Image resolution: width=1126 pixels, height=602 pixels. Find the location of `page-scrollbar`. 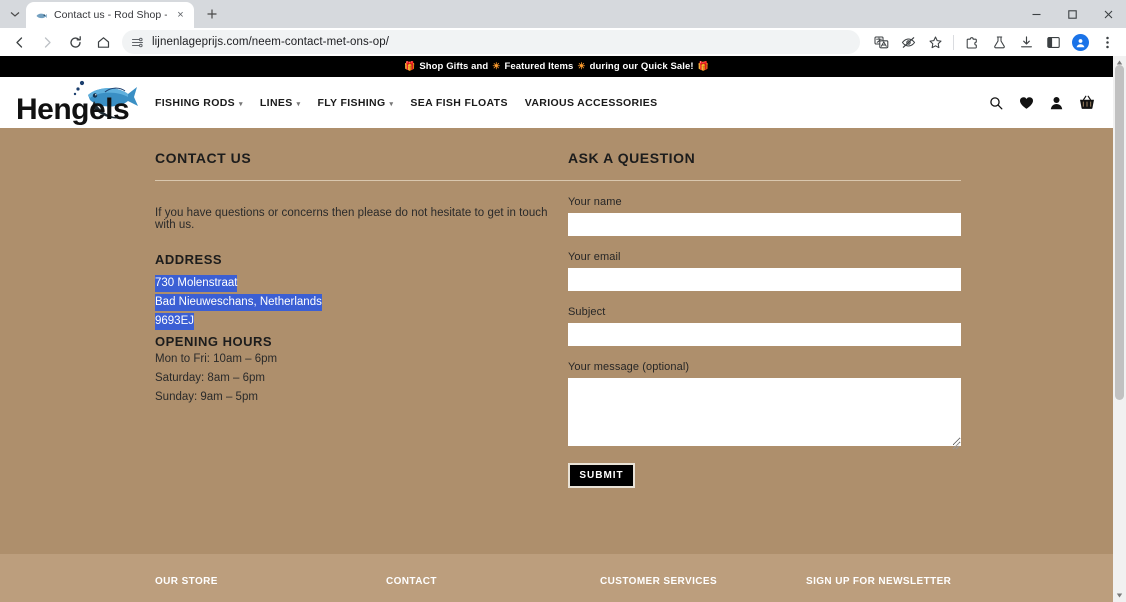

page-scrollbar is located at coordinates (1119, 329).